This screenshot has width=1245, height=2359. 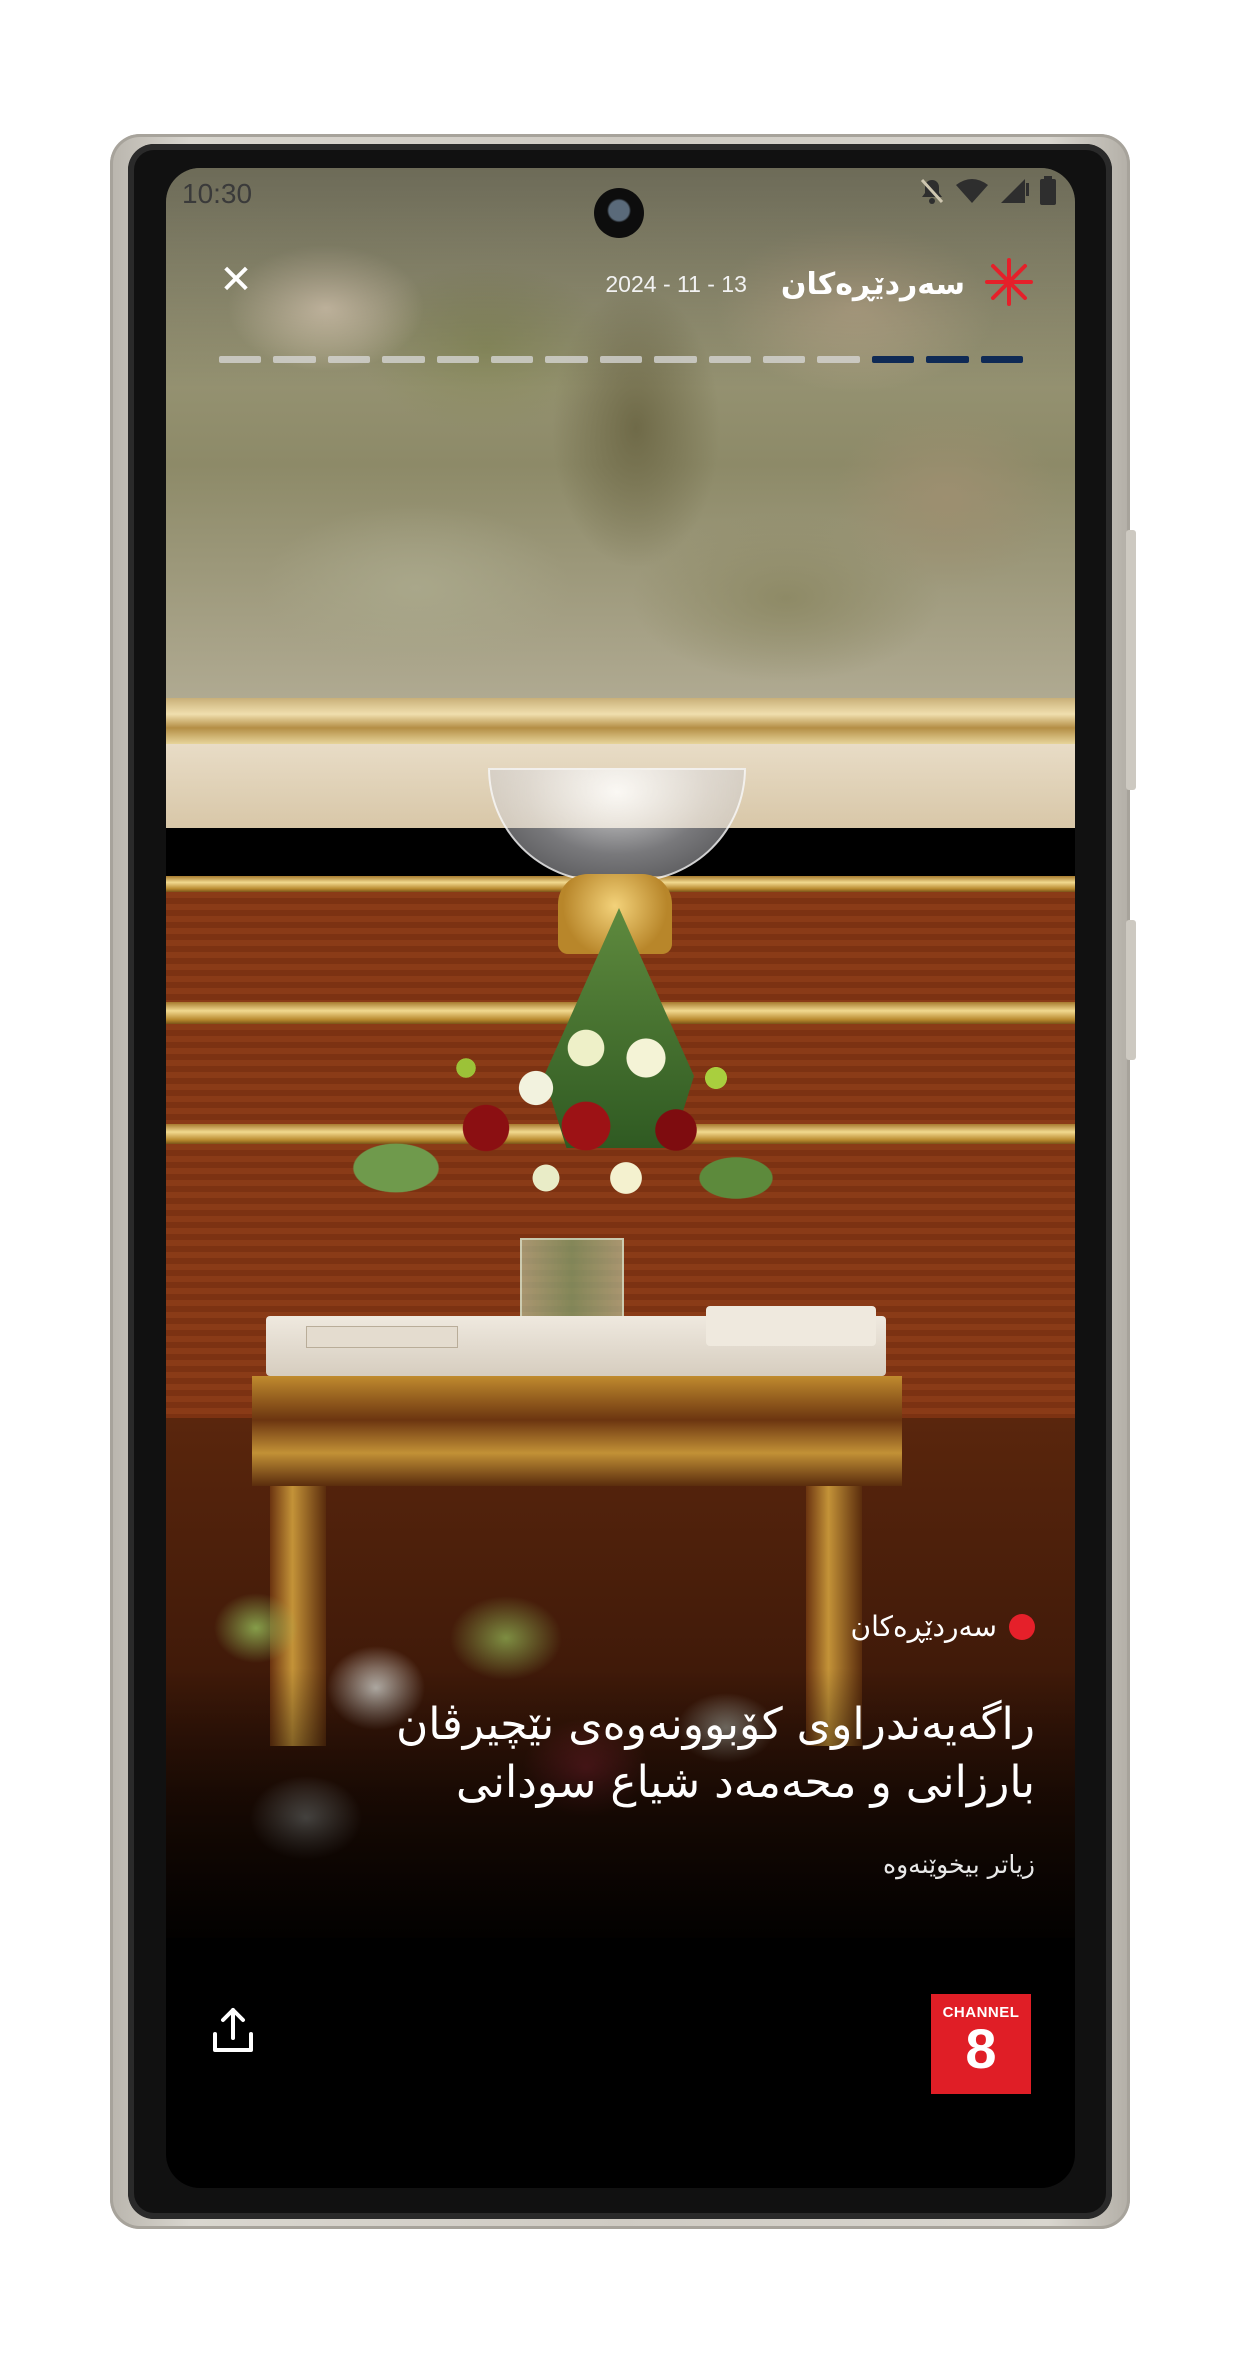 I want to click on table-apron, so click(x=577, y=1431).